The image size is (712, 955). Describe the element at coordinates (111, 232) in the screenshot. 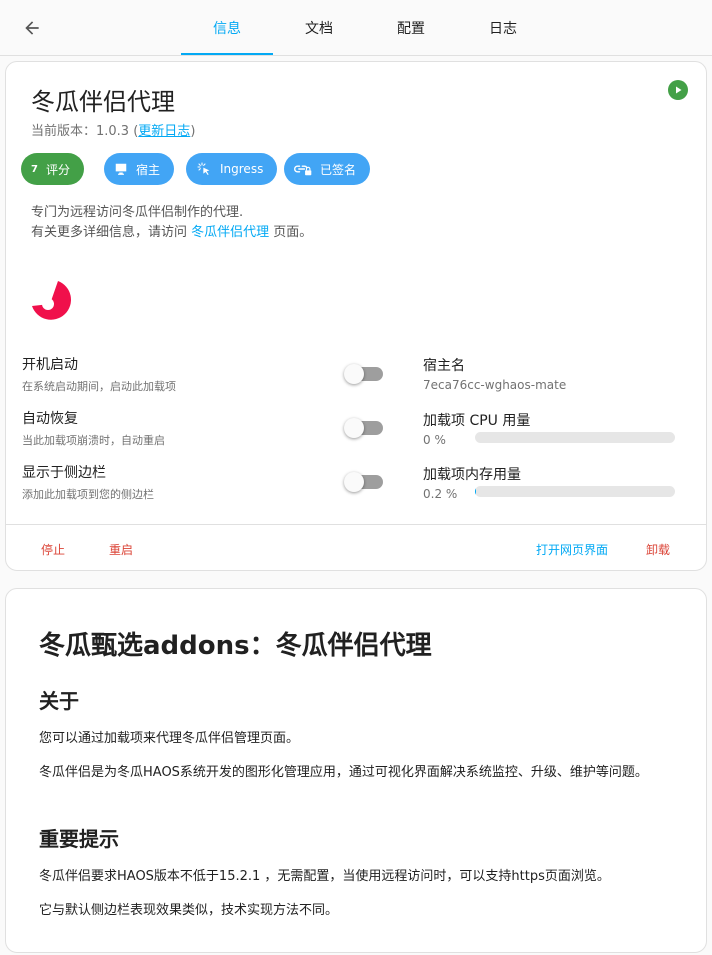

I see `more-info-prefix: 有关更多详细信息，请访问` at that location.